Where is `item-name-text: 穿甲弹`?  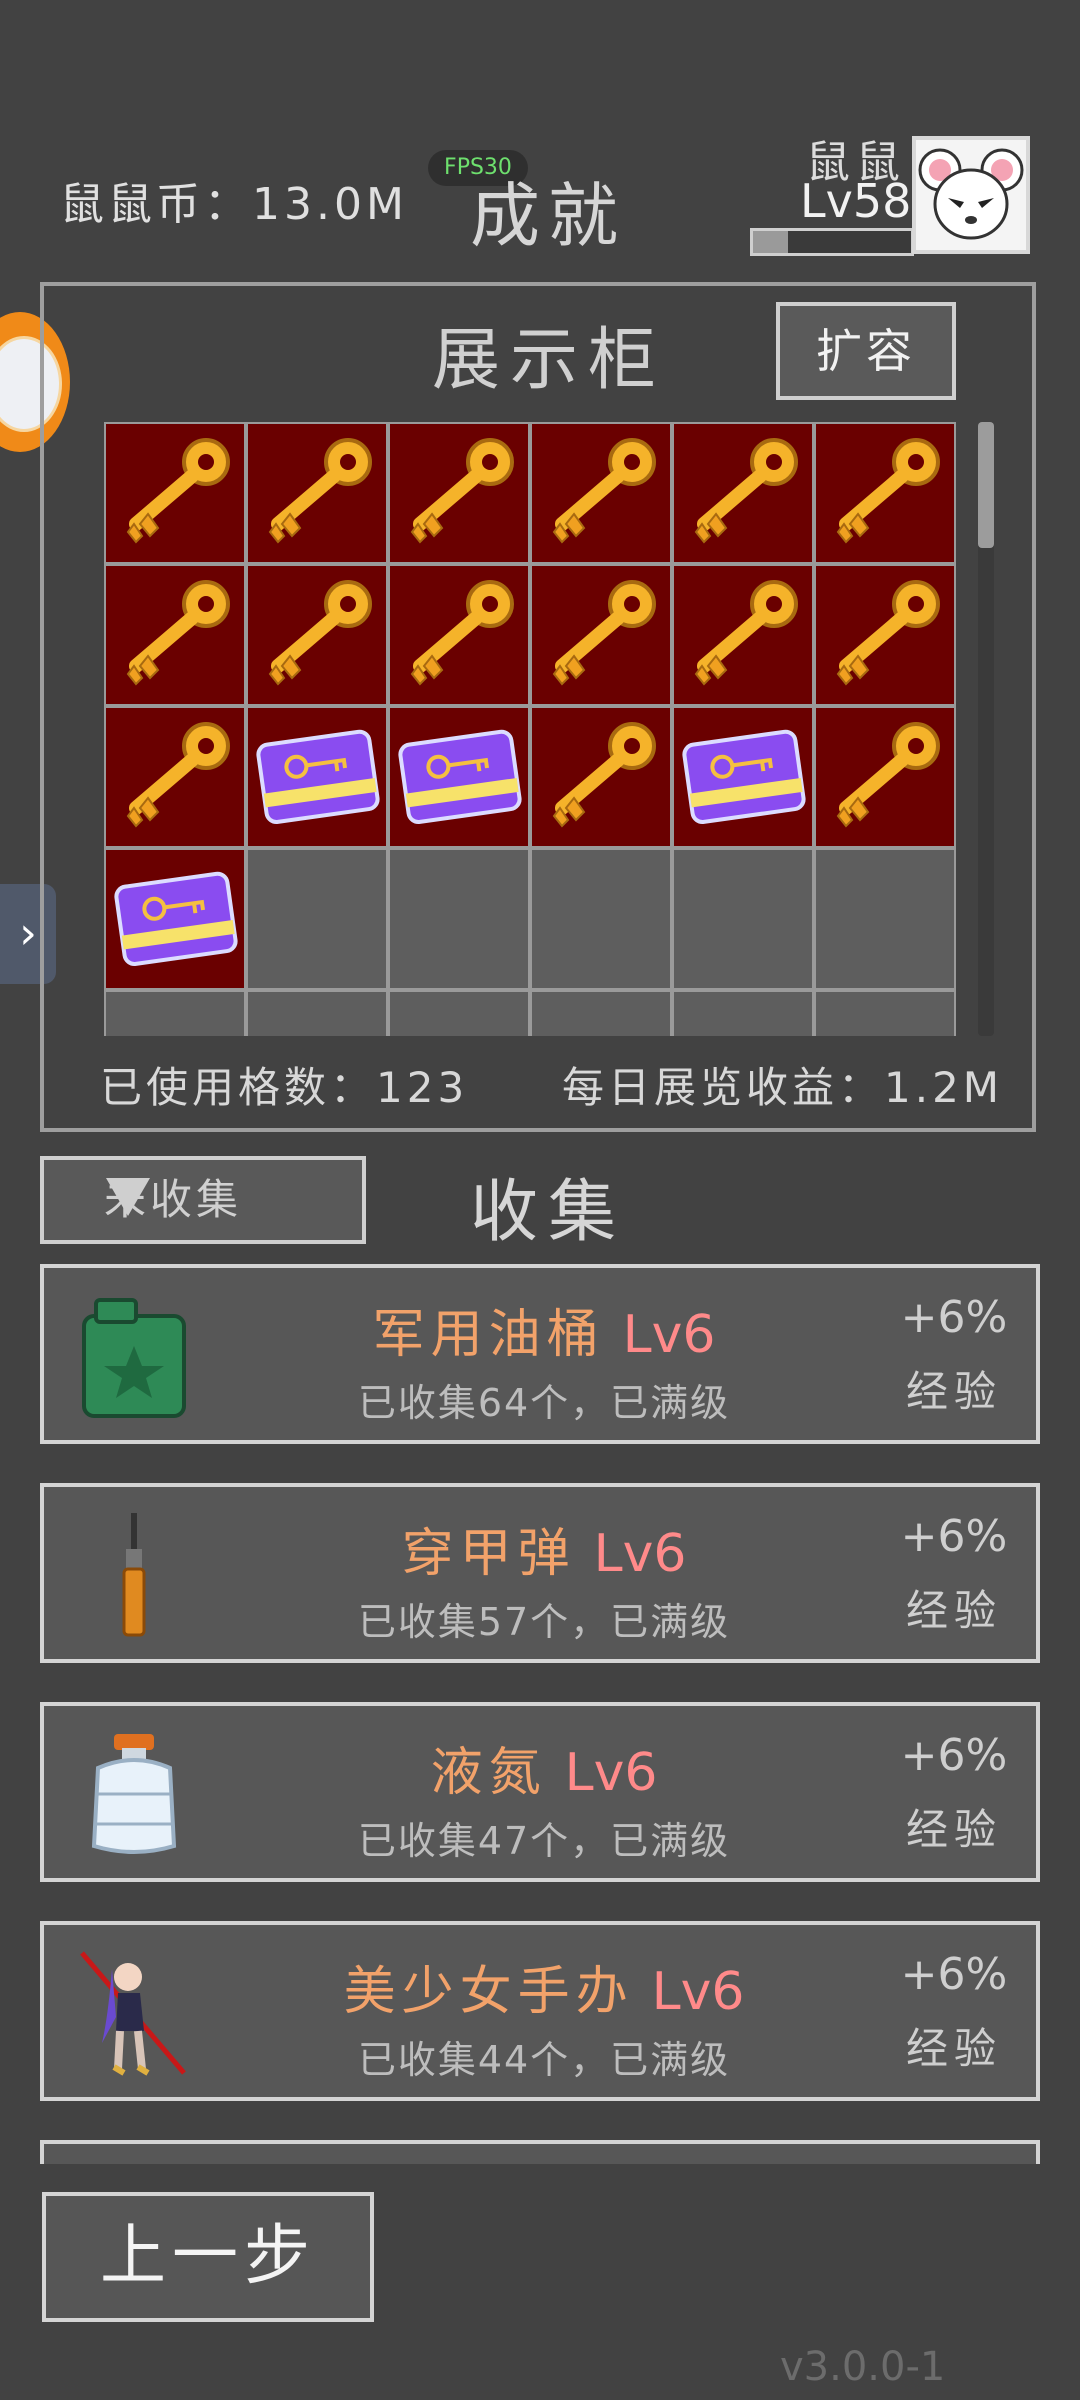 item-name-text: 穿甲弹 is located at coordinates (488, 1554).